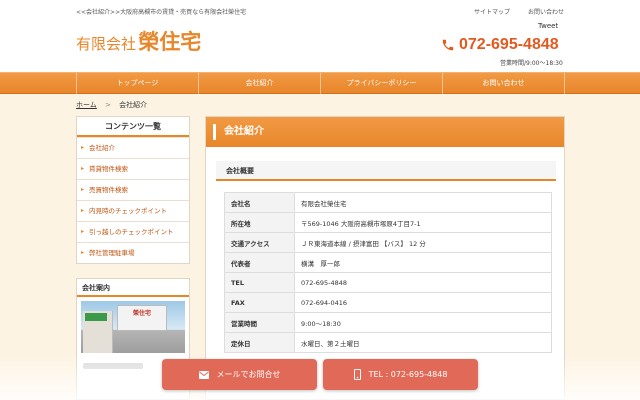 The height and width of the screenshot is (400, 640). What do you see at coordinates (423, 222) in the screenshot?
I see `row-value: 〒569-1046 大阪府高槻市塚原4丁目7-1` at bounding box center [423, 222].